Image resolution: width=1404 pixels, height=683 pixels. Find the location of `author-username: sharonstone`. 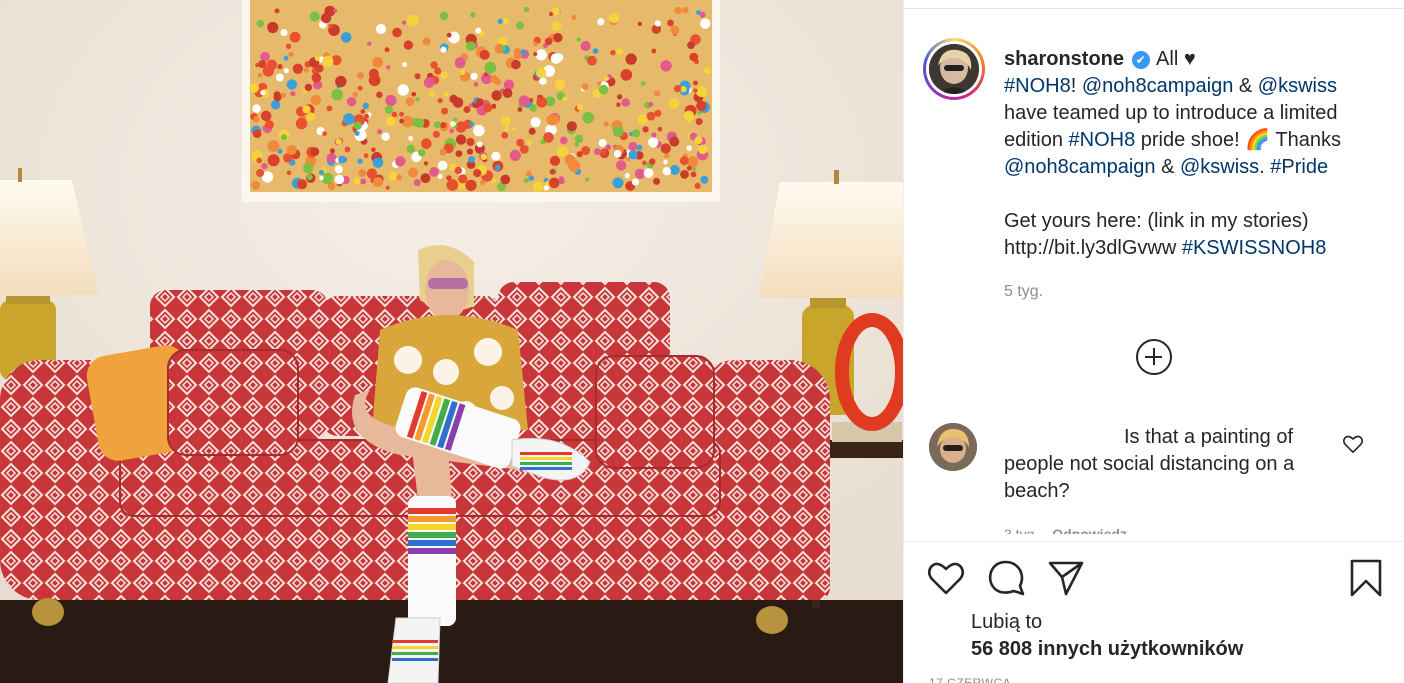

author-username: sharonstone is located at coordinates (1064, 59).